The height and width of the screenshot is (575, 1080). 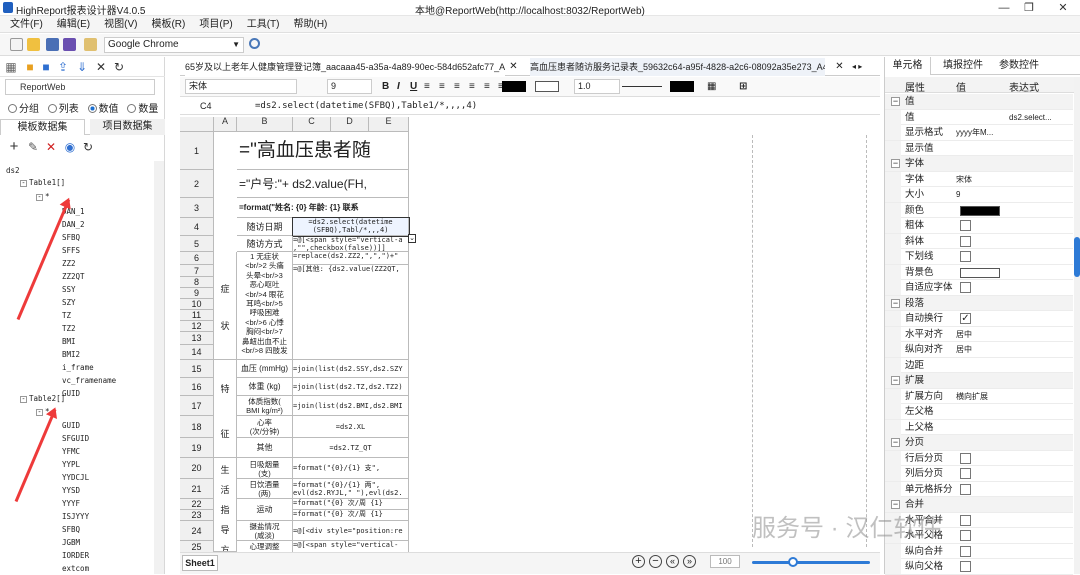 I want to click on property-row: 自适应字体, so click(x=979, y=288).